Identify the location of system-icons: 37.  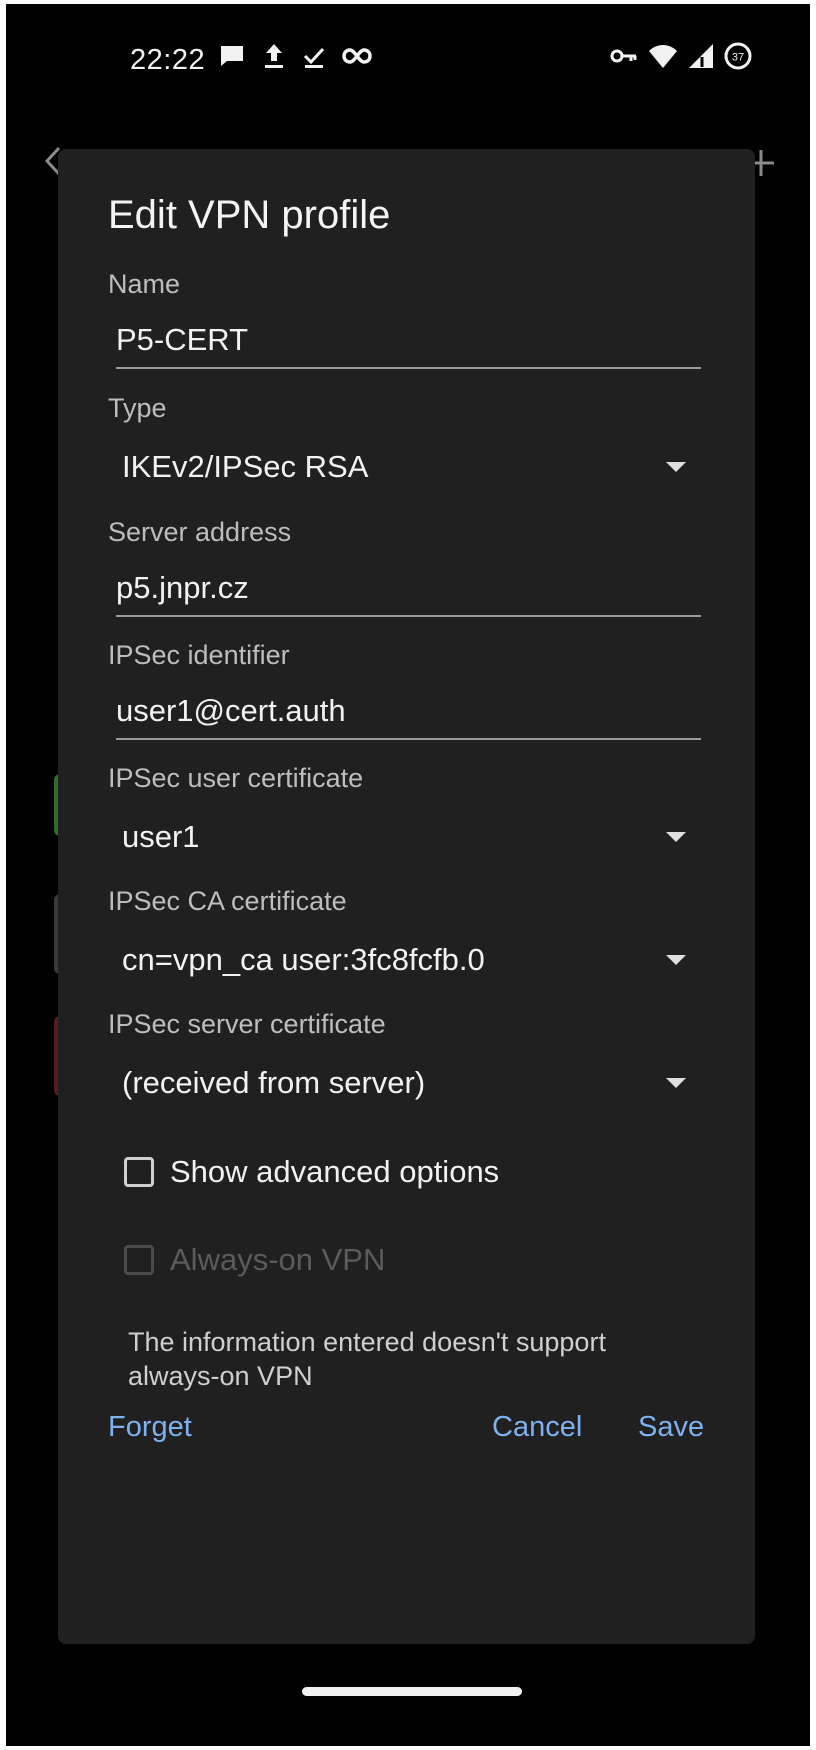
(681, 56).